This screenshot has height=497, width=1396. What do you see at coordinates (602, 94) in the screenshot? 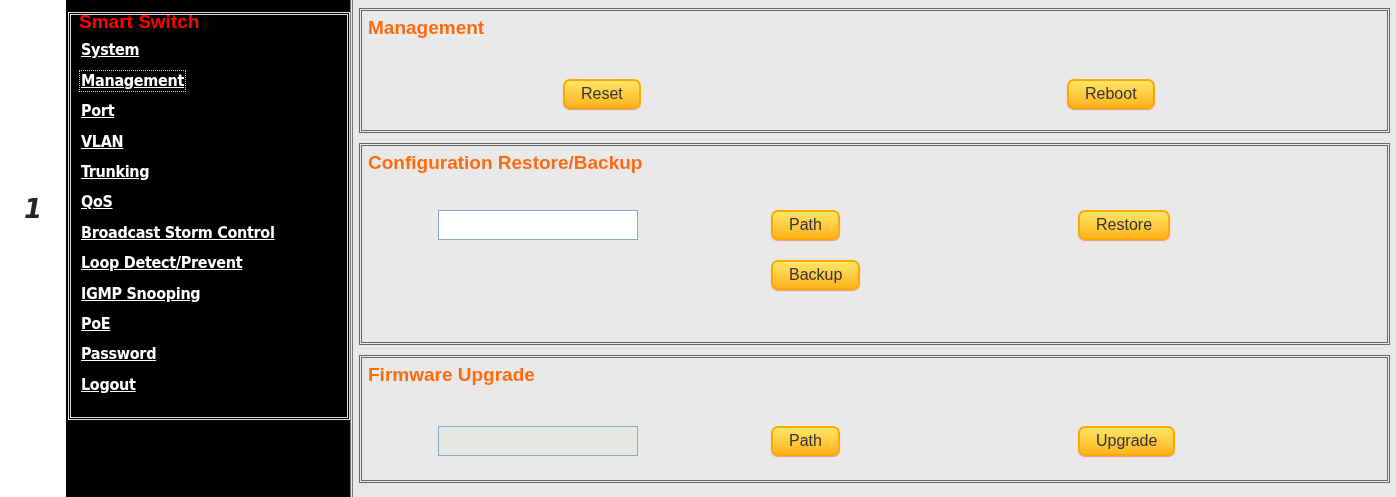
I see `action-button: Reset` at bounding box center [602, 94].